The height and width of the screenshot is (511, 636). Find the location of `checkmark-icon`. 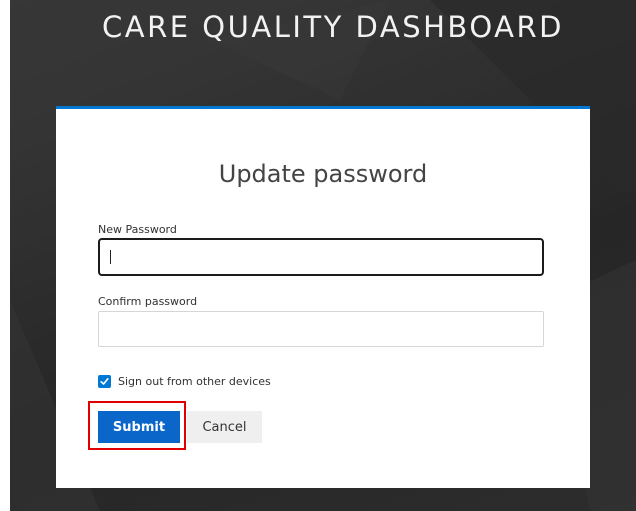

checkmark-icon is located at coordinates (104, 381).